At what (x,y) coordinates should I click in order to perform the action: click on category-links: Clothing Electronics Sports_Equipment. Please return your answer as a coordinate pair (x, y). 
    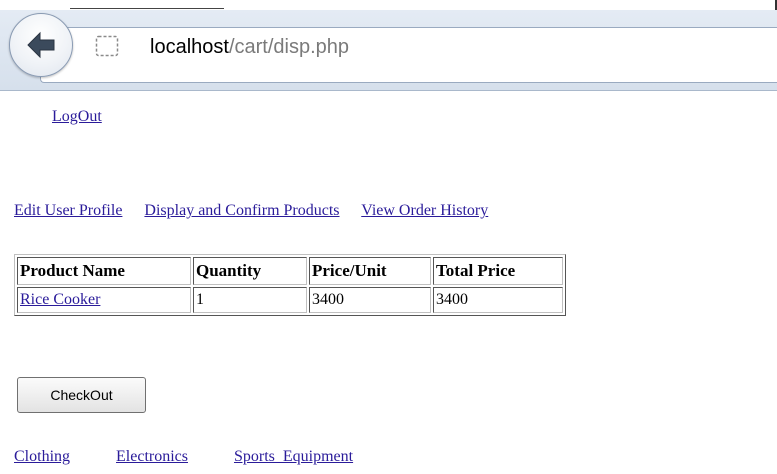
    Looking at the image, I should click on (183, 457).